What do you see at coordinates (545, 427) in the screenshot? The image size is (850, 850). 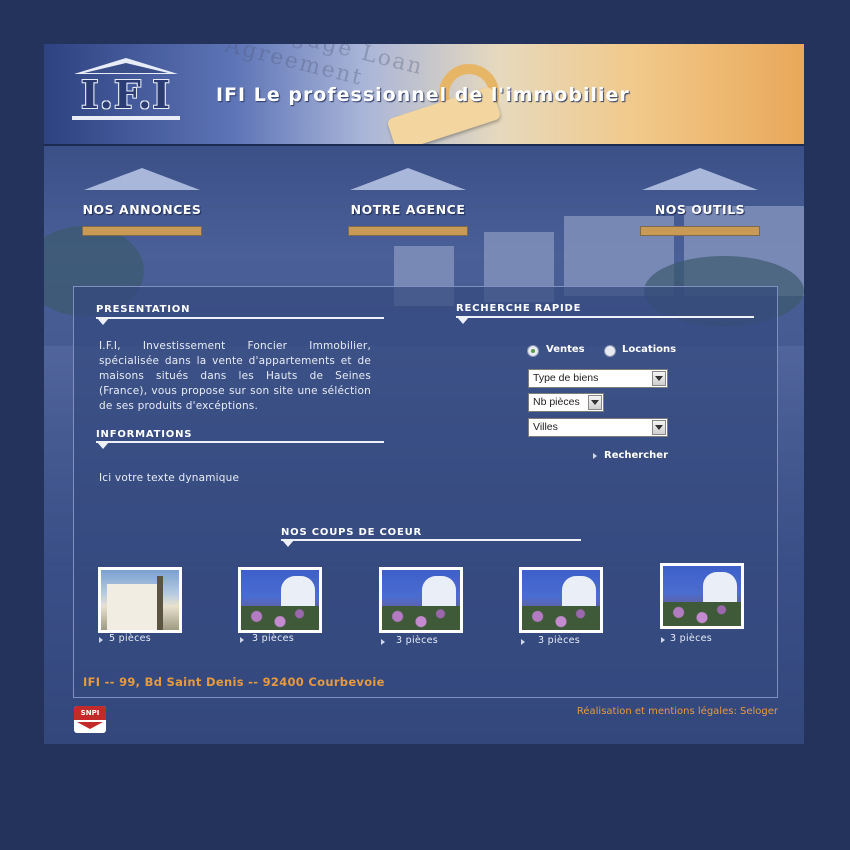 I see `select-value: Villes` at bounding box center [545, 427].